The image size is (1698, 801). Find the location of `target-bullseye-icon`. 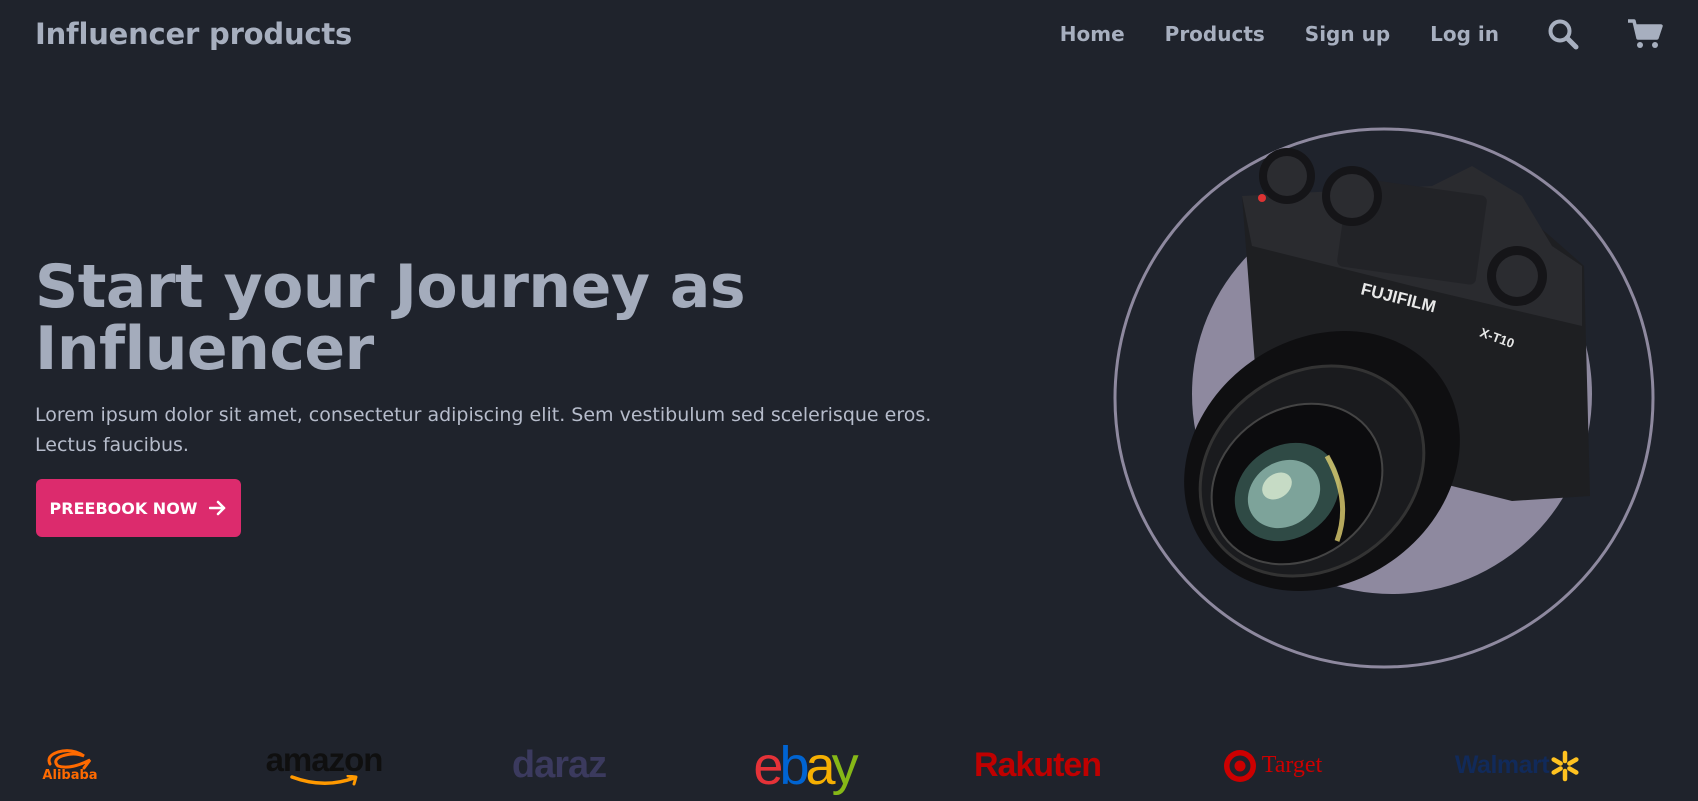

target-bullseye-icon is located at coordinates (1239, 765).